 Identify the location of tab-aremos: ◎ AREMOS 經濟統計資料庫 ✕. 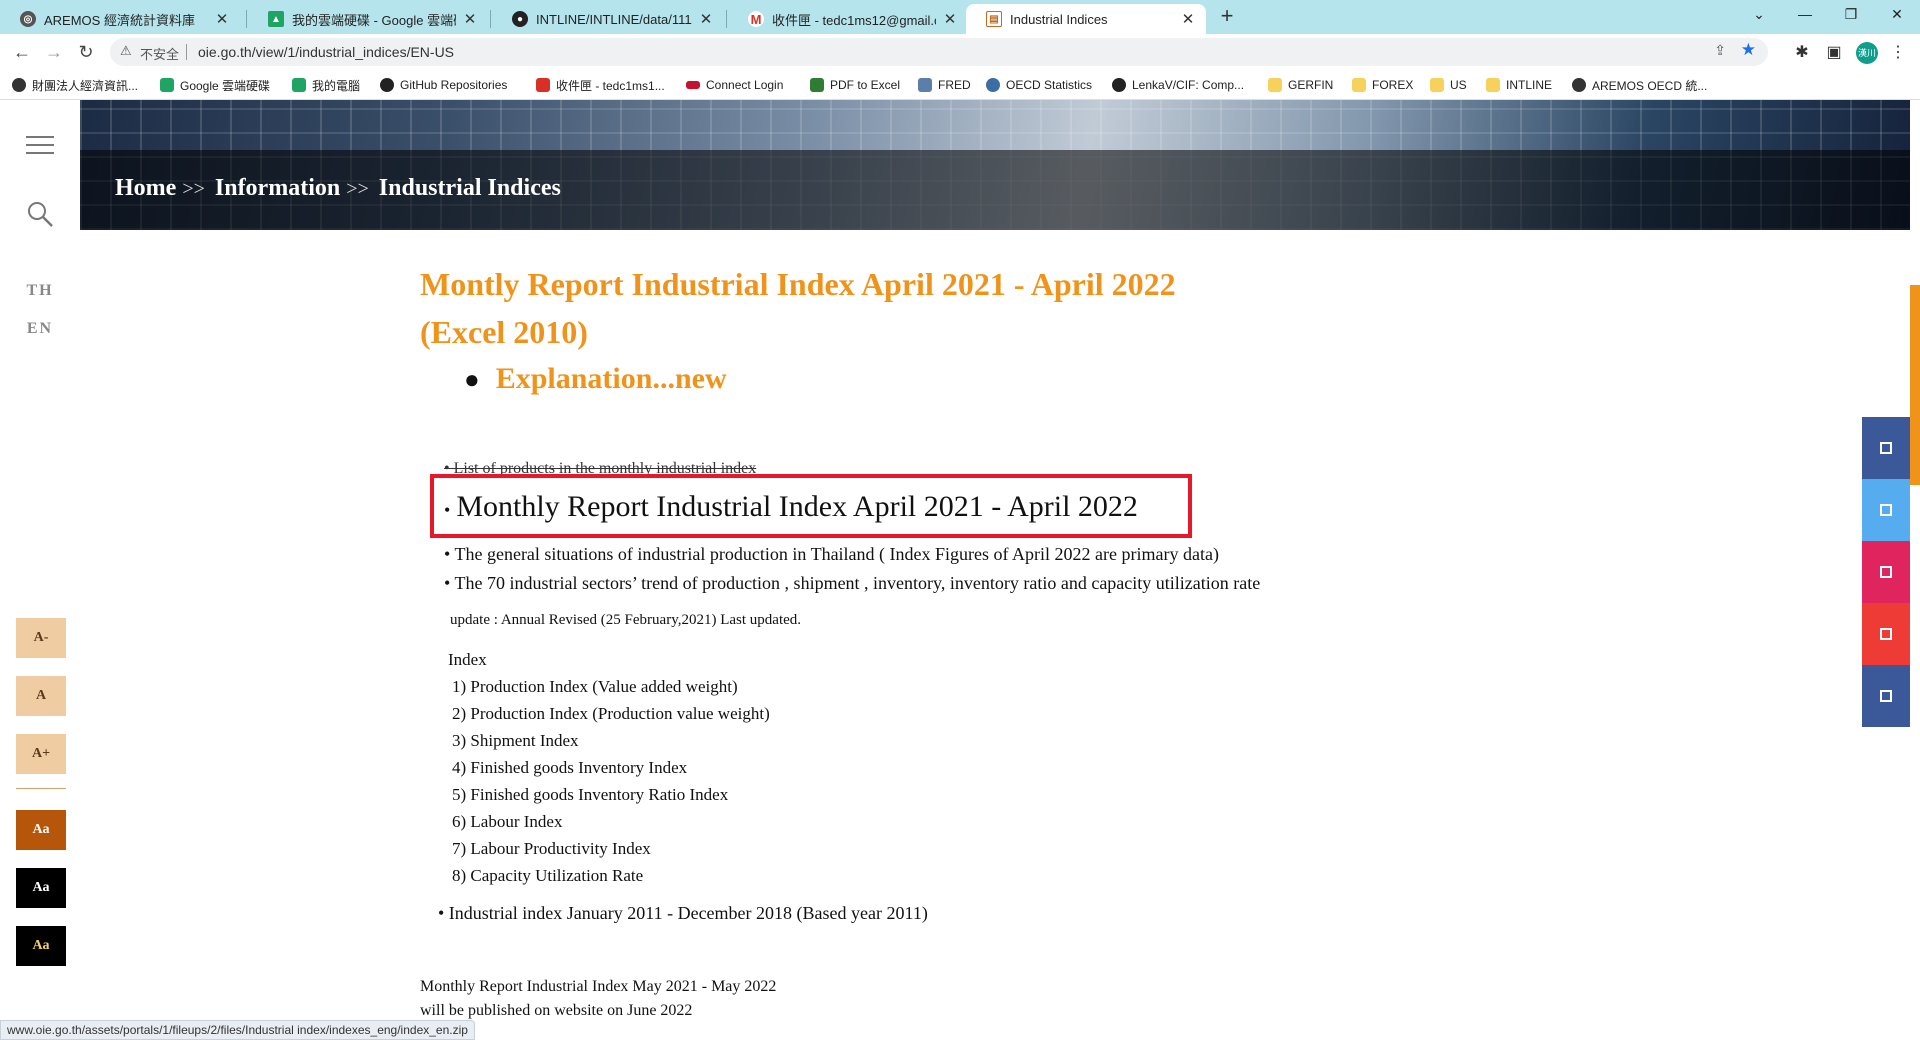
(120, 19).